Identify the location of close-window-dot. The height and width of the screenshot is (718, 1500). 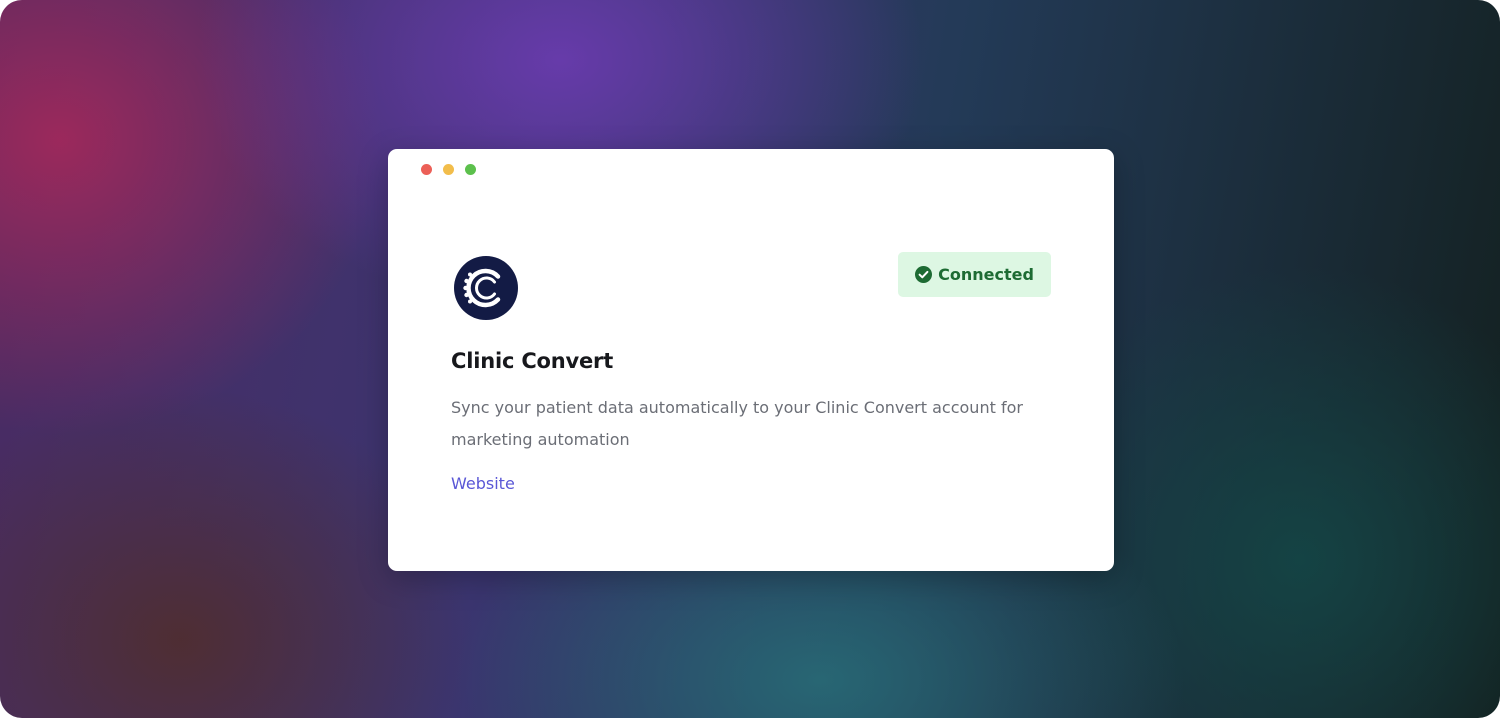
(426, 169).